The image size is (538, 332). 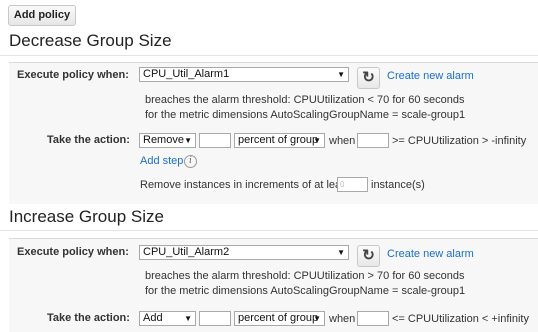 I want to click on step-condition-text: >= CPUUtilization > -infinity, so click(x=459, y=141).